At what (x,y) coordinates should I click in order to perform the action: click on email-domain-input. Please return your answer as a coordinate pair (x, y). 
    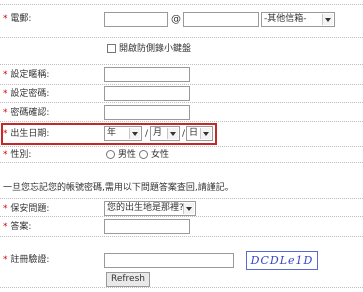
    Looking at the image, I should click on (221, 19).